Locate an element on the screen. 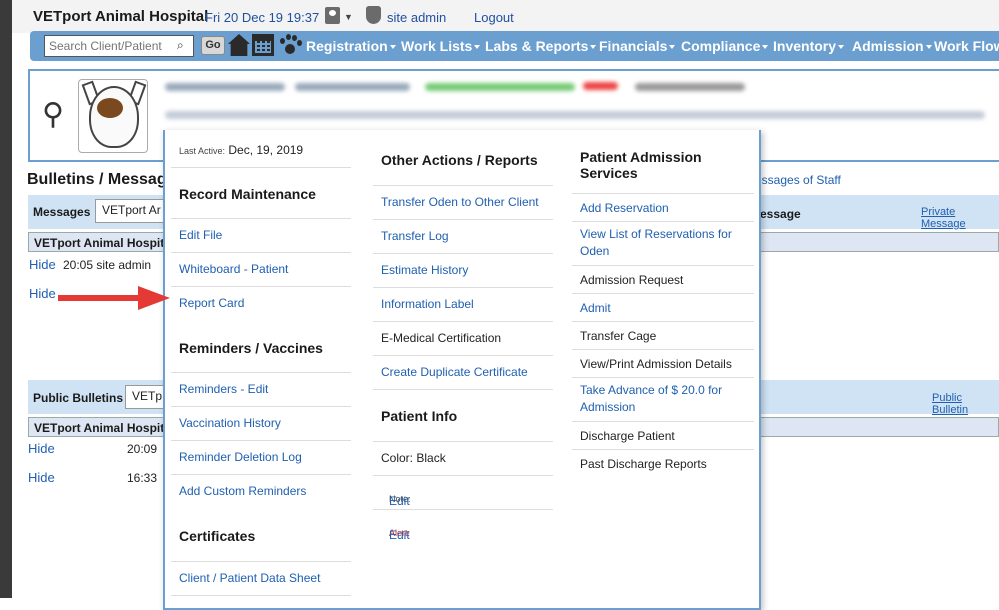  bulletin-time: 16:33 is located at coordinates (142, 478).